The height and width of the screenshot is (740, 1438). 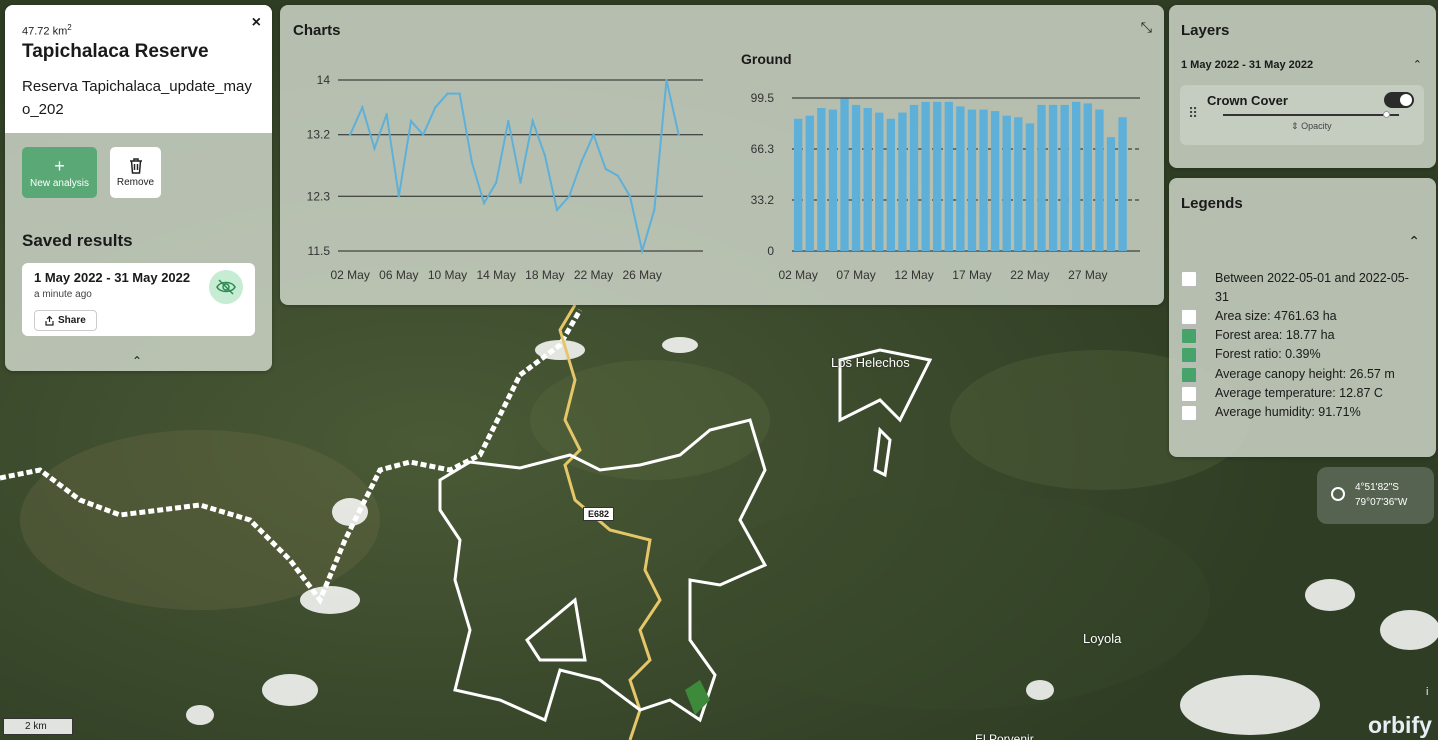 What do you see at coordinates (1400, 725) in the screenshot?
I see `brand-logo: orbify` at bounding box center [1400, 725].